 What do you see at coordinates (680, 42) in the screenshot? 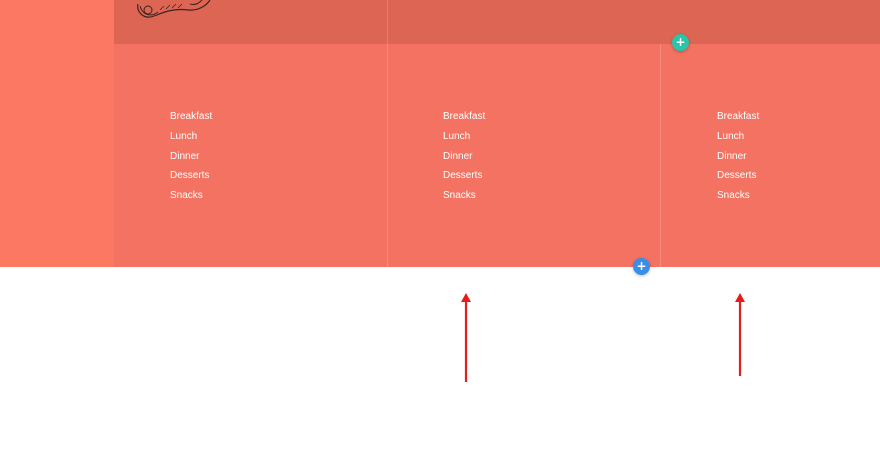
I see `add-row-button: +` at bounding box center [680, 42].